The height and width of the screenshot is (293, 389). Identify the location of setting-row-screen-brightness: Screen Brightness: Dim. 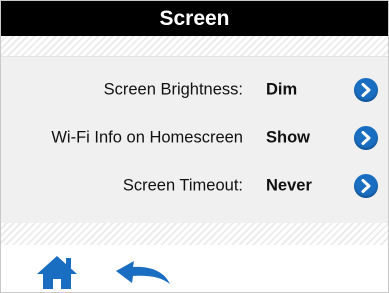
(194, 90).